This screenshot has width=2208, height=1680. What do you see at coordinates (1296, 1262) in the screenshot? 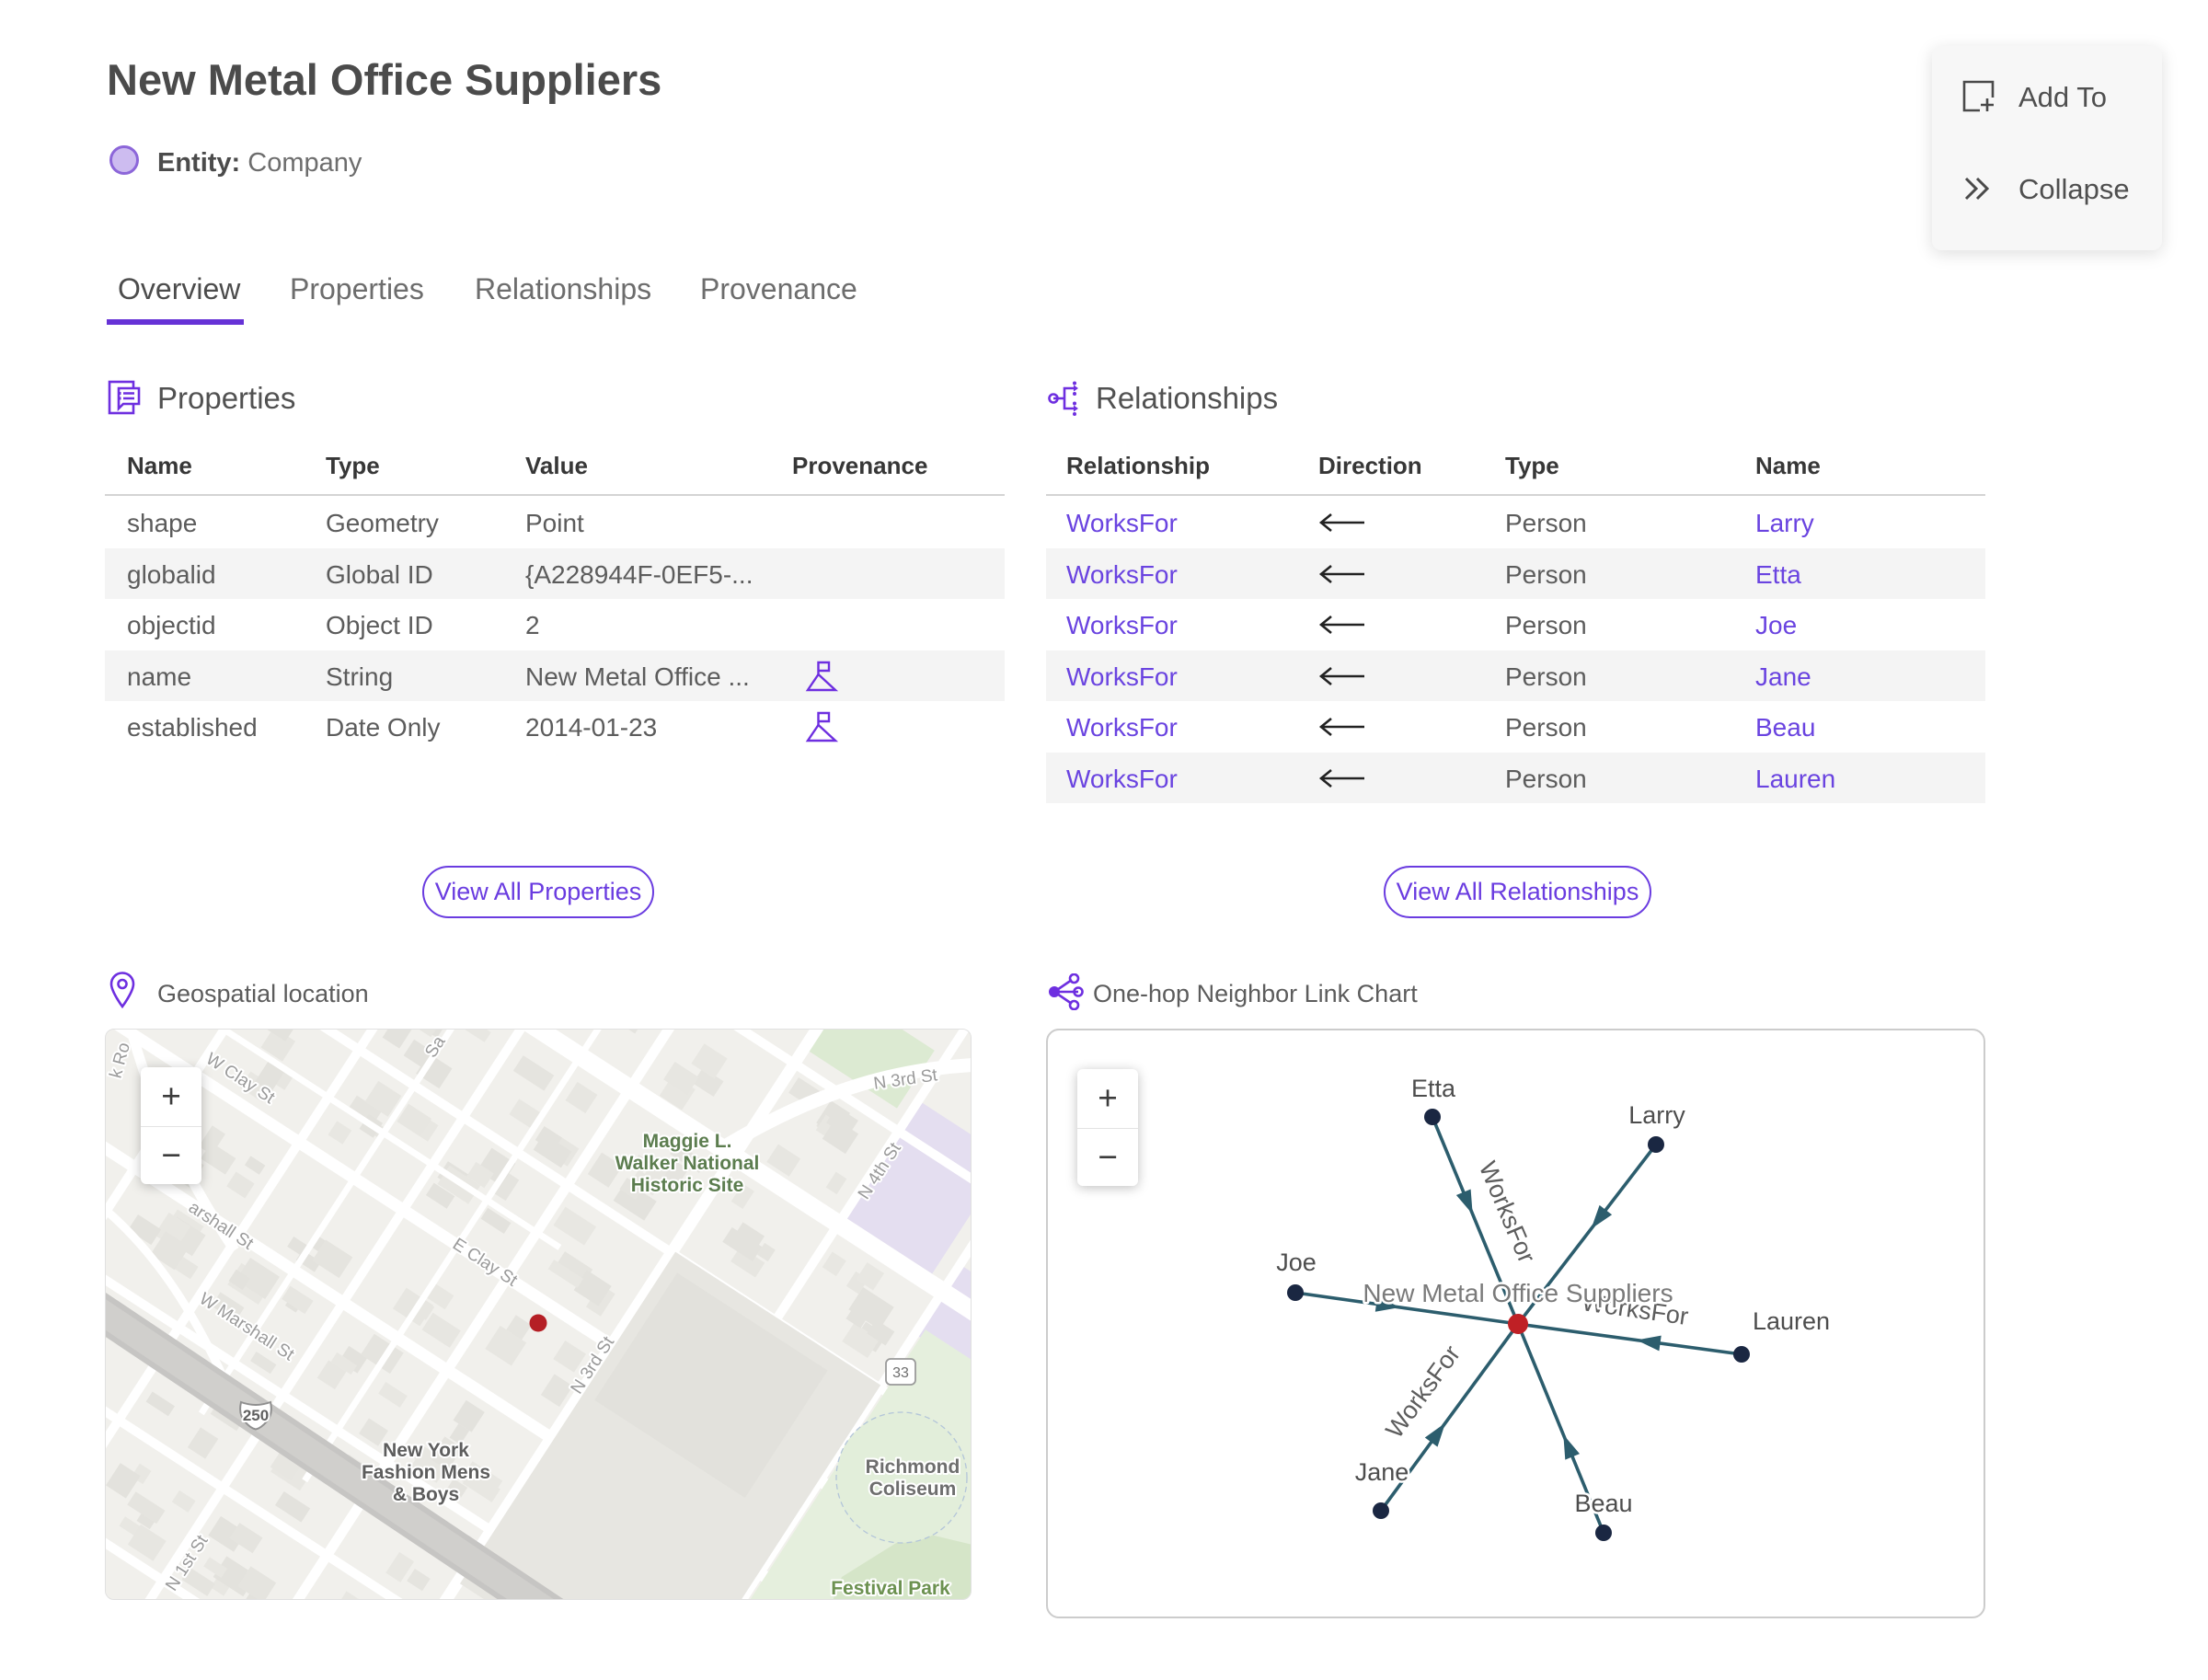
I see `svg-text: Joe` at bounding box center [1296, 1262].